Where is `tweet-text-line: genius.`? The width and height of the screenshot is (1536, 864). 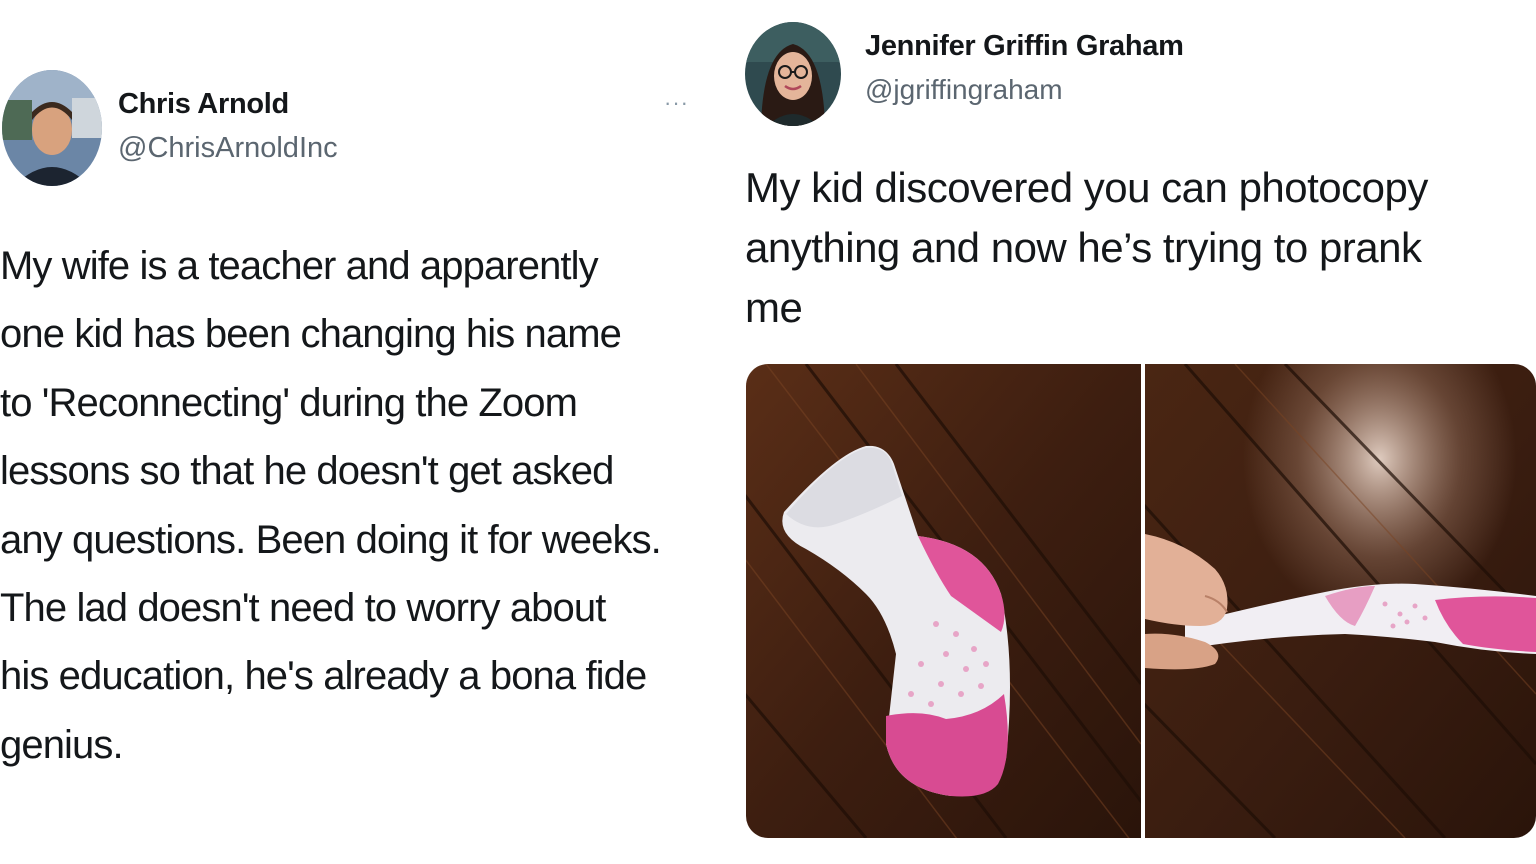 tweet-text-line: genius. is located at coordinates (62, 744).